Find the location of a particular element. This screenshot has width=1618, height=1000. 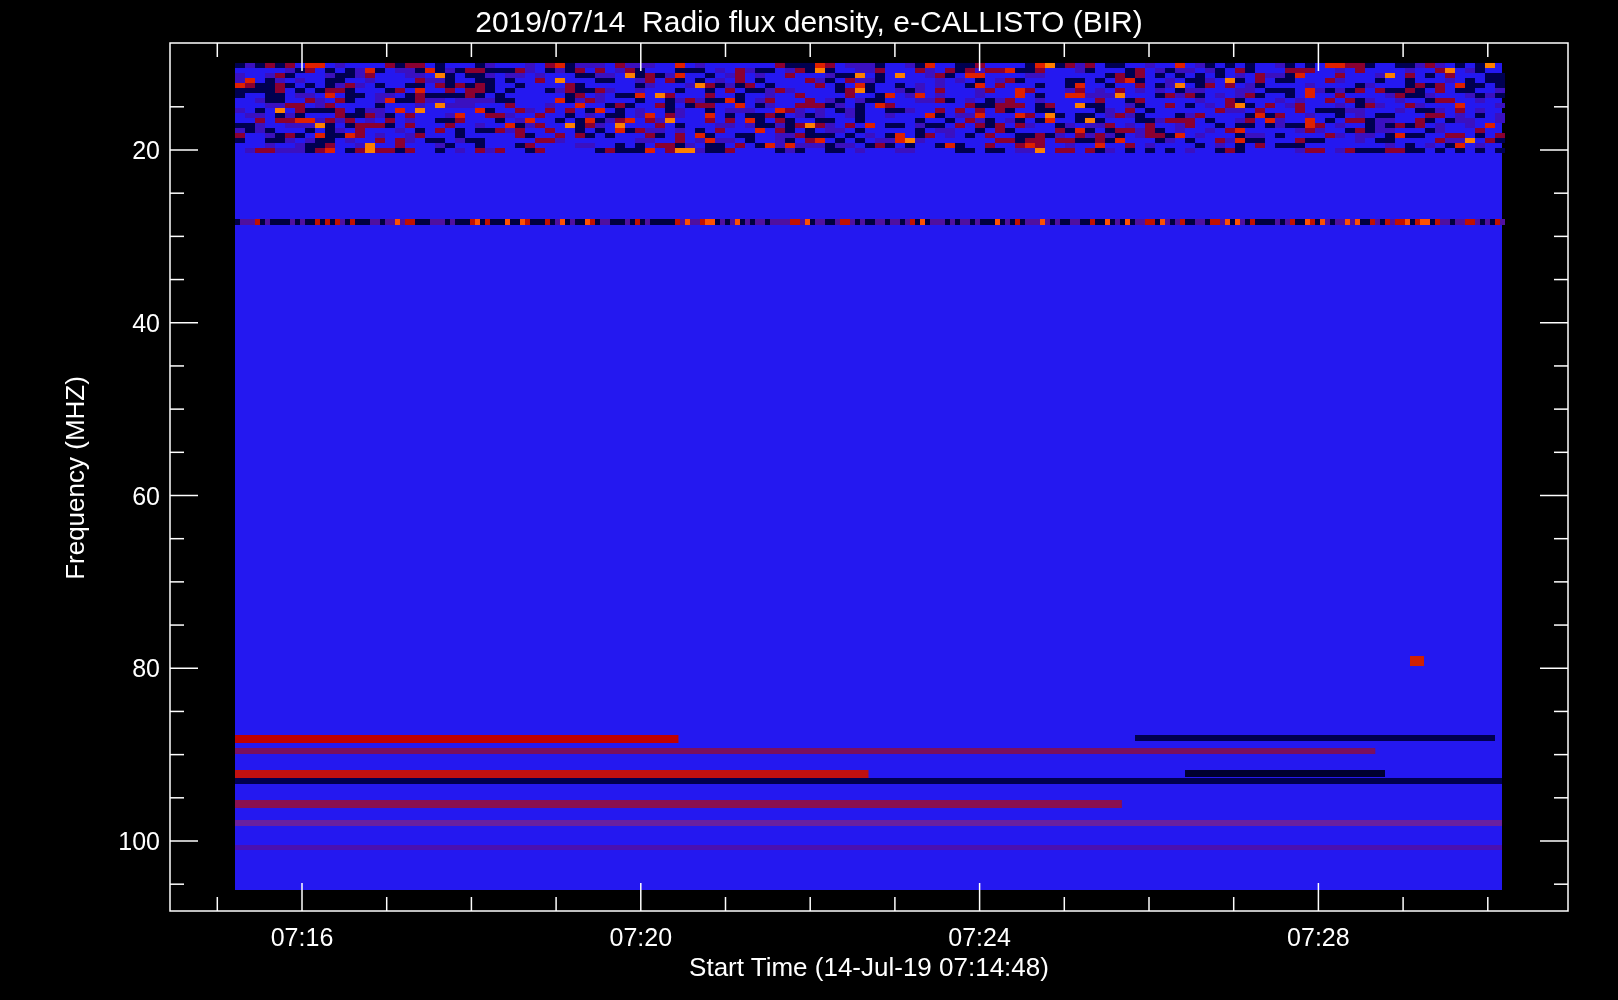

x-tick-label: 07:24 is located at coordinates (979, 937).